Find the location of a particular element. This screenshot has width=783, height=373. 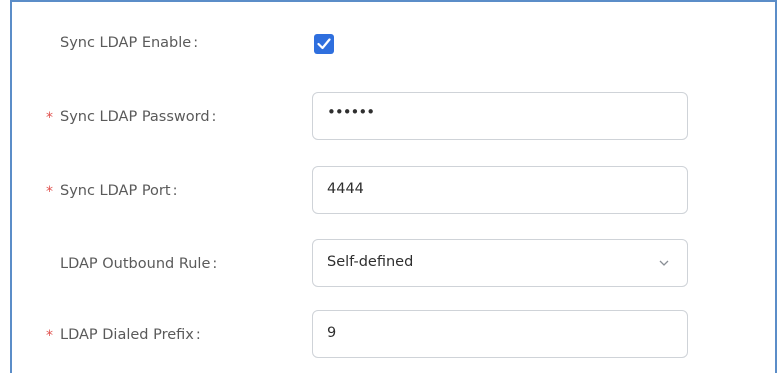

prefix-value: 9 is located at coordinates (332, 333).